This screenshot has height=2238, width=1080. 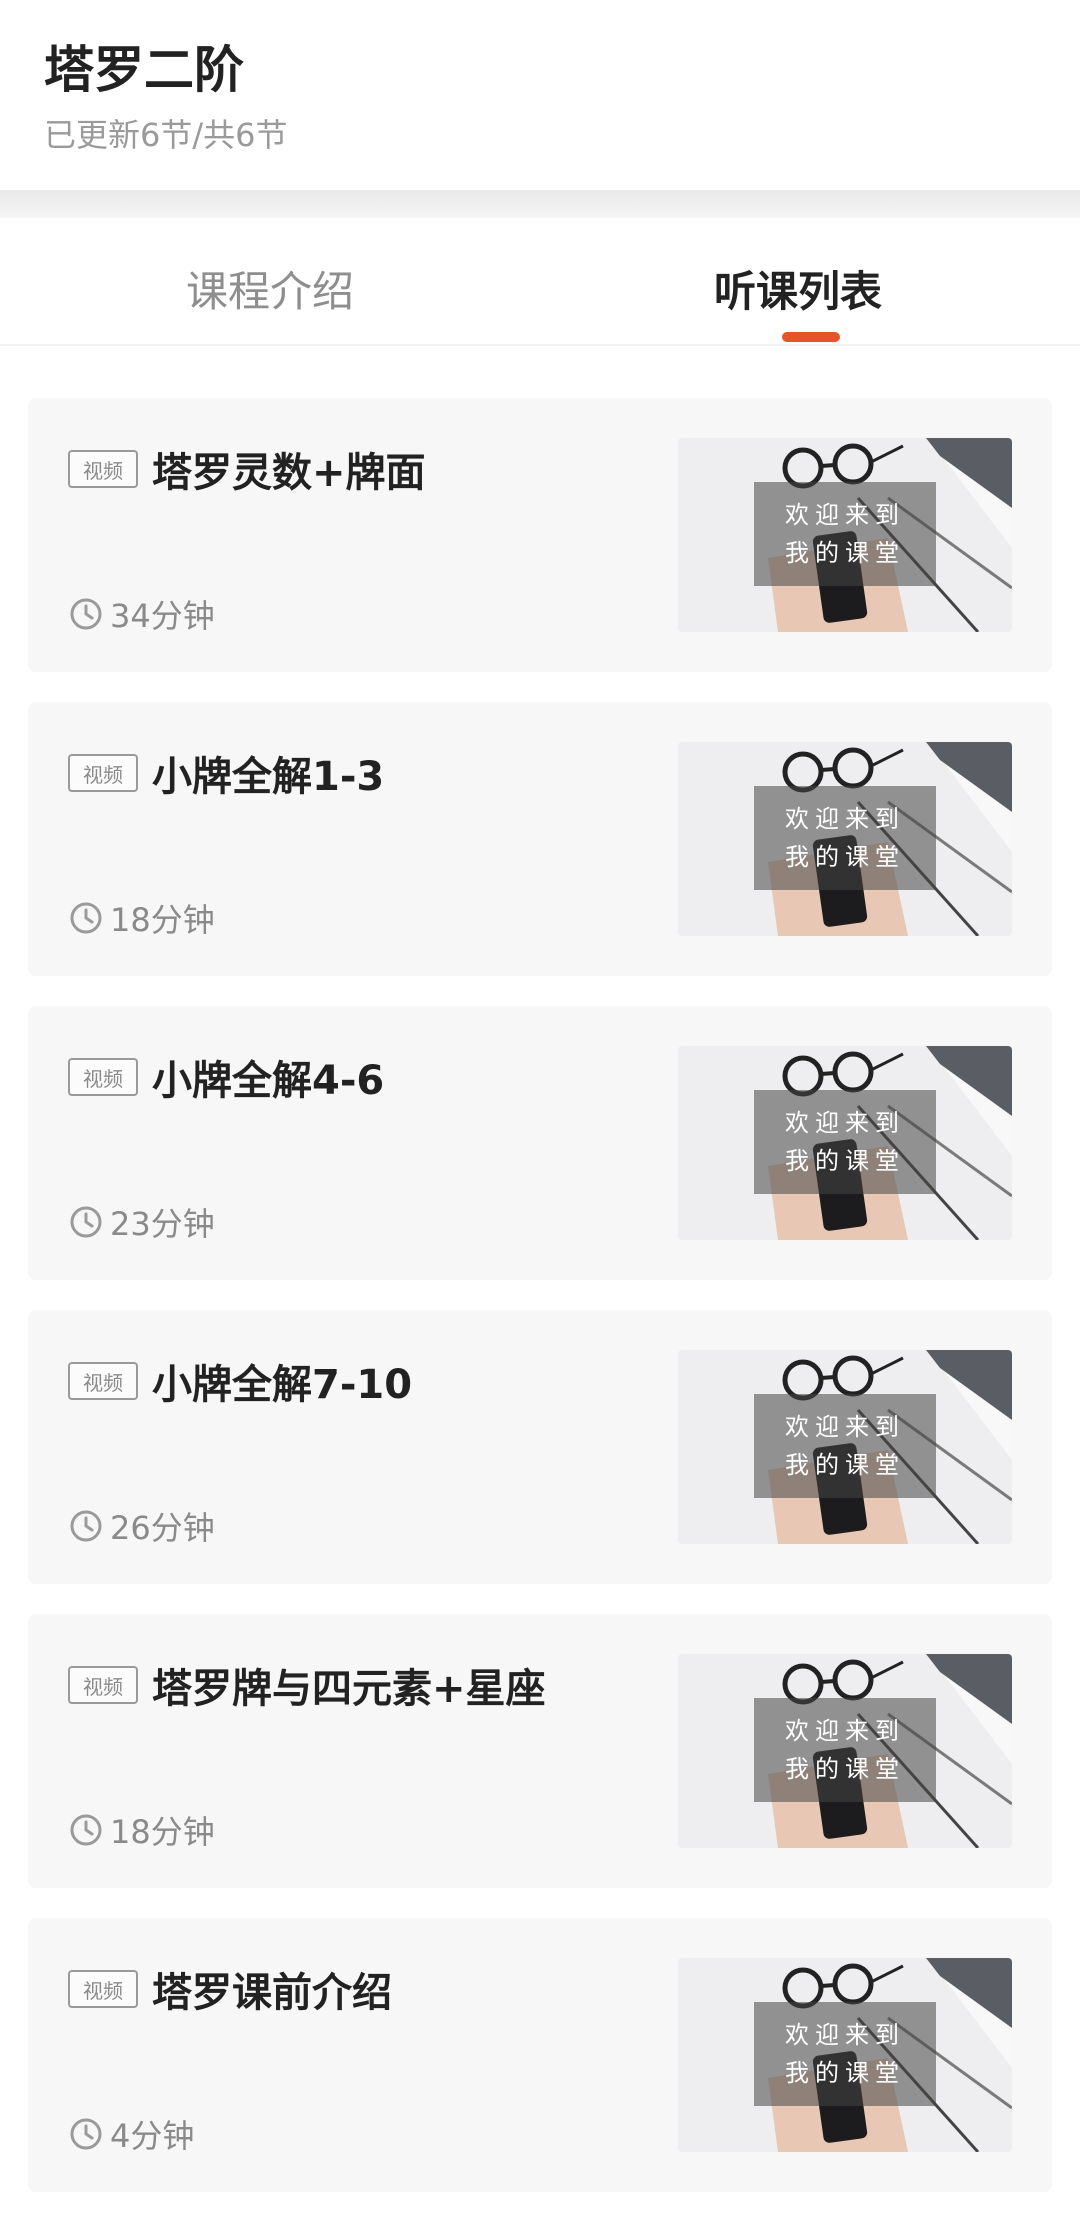 I want to click on lesson-card: 视频 塔罗课前介绍 4分钟 欢迎来到 我的课堂, so click(x=540, y=2055).